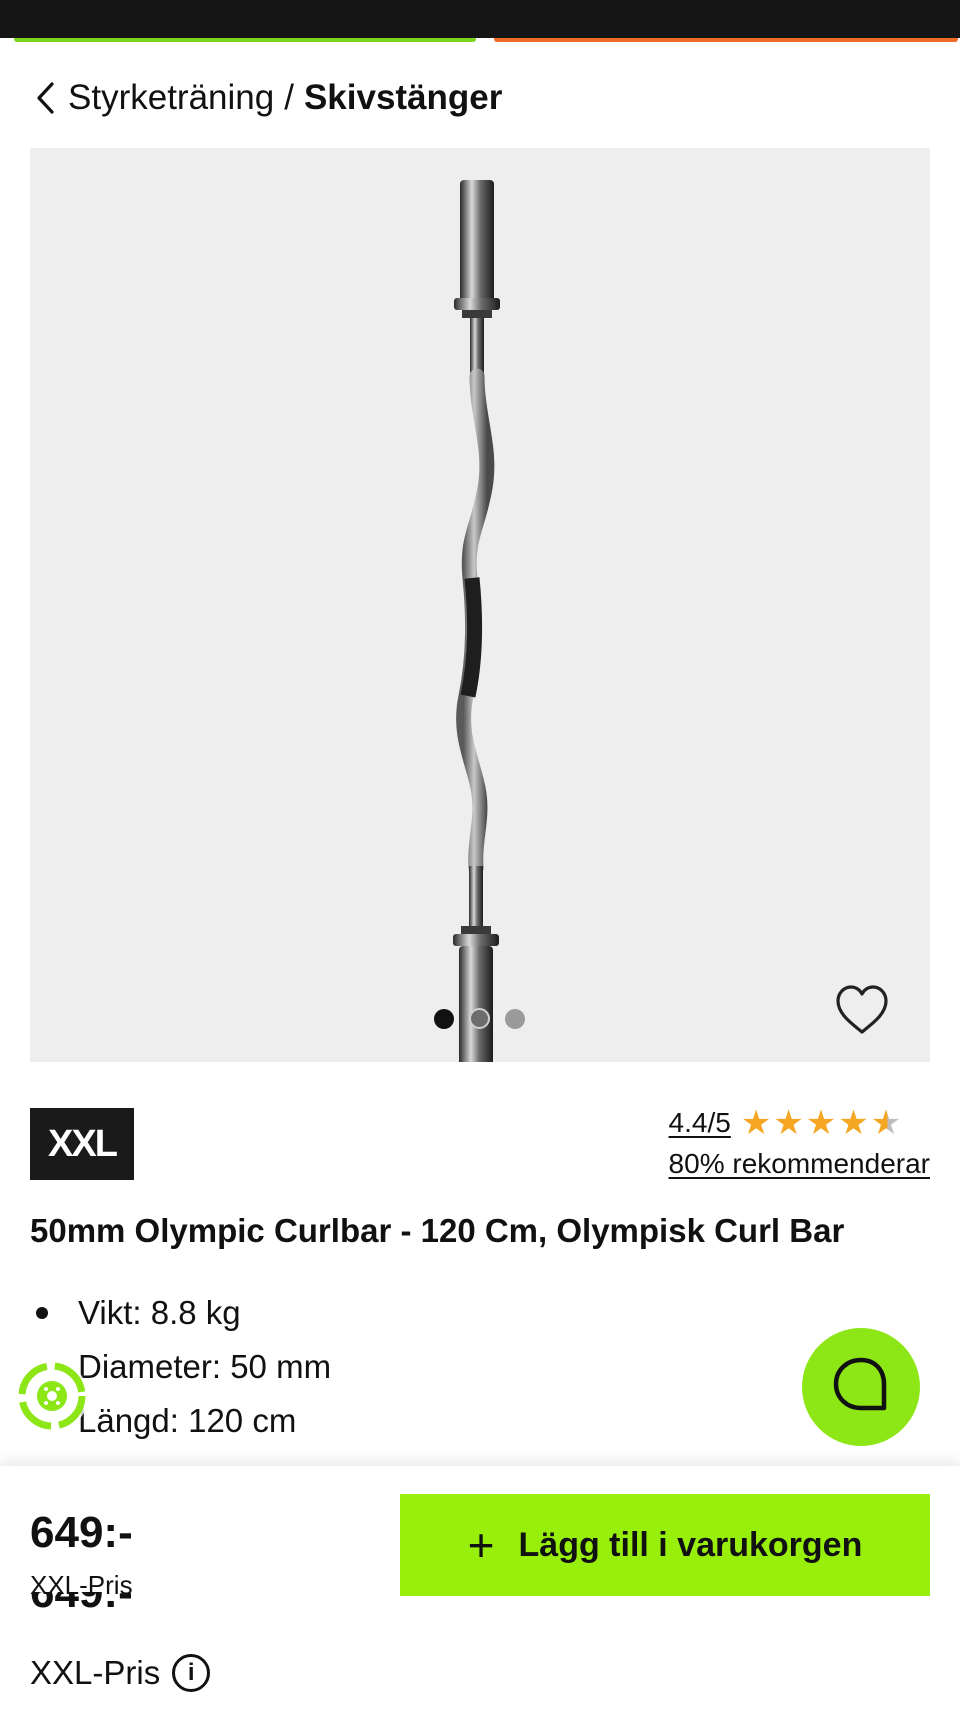 This screenshot has height=1712, width=960. I want to click on chevron-left-icon, so click(51, 98).